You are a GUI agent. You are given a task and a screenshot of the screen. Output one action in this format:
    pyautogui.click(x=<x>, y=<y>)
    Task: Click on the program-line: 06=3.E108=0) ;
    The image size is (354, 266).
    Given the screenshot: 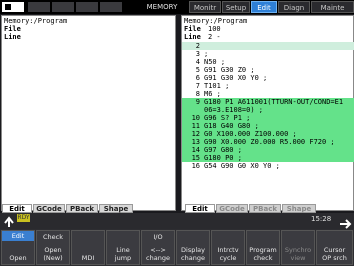 What is the action you would take?
    pyautogui.click(x=268, y=110)
    